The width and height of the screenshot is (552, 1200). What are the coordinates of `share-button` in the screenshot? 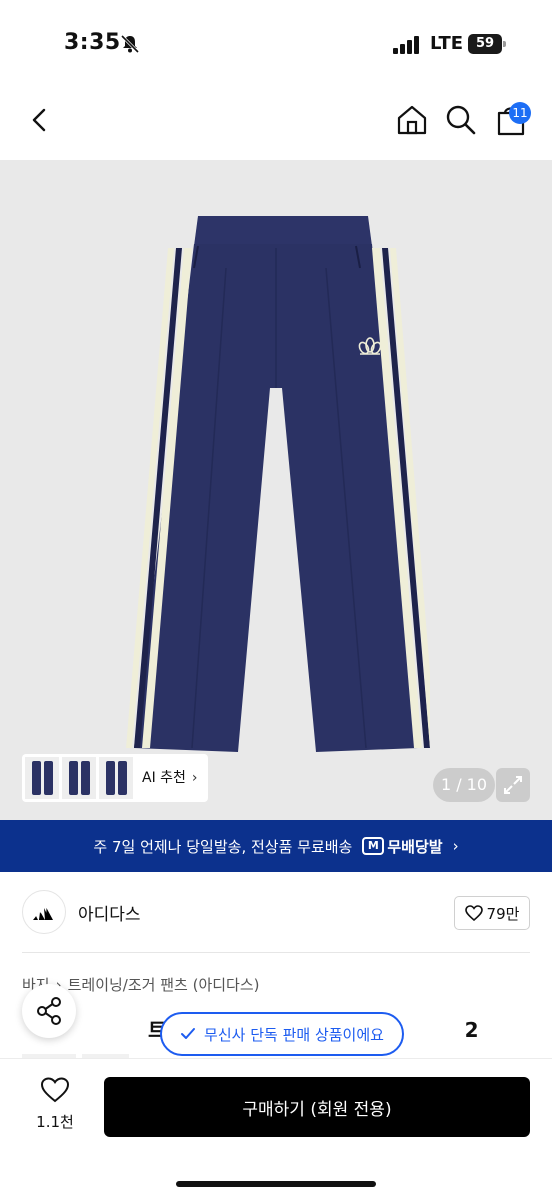 It's located at (49, 1011).